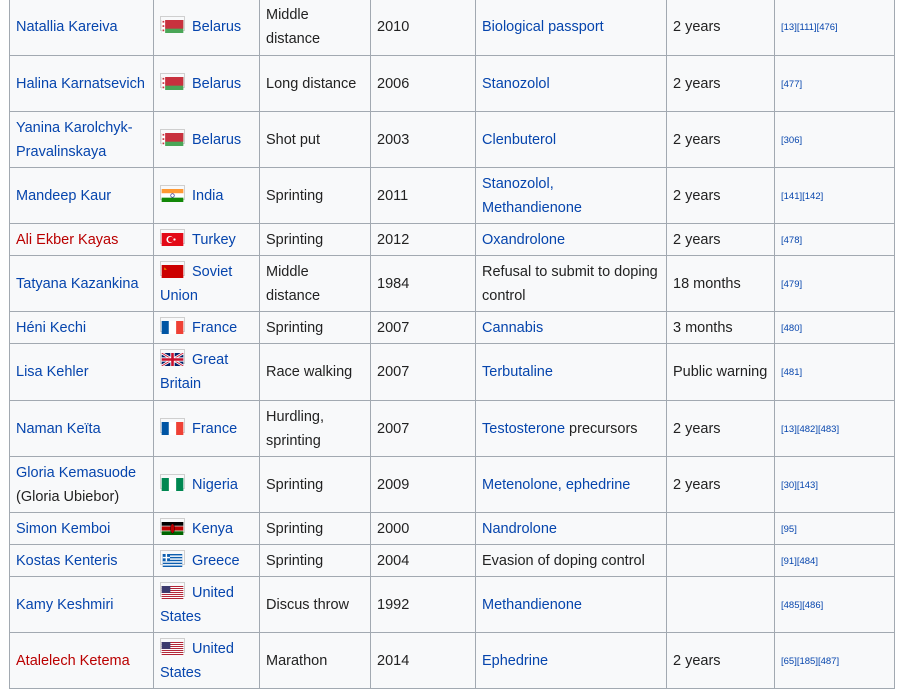 This screenshot has height=690, width=901. What do you see at coordinates (810, 429) in the screenshot?
I see `reference-links: [13][482][483]` at bounding box center [810, 429].